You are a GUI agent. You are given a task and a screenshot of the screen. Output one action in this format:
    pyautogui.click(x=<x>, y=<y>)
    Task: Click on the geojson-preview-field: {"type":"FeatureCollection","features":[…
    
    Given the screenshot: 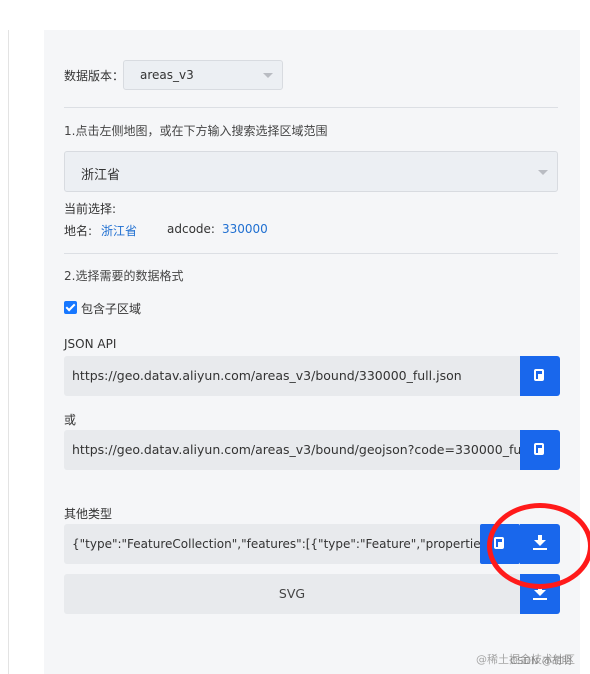 What is the action you would take?
    pyautogui.click(x=272, y=544)
    